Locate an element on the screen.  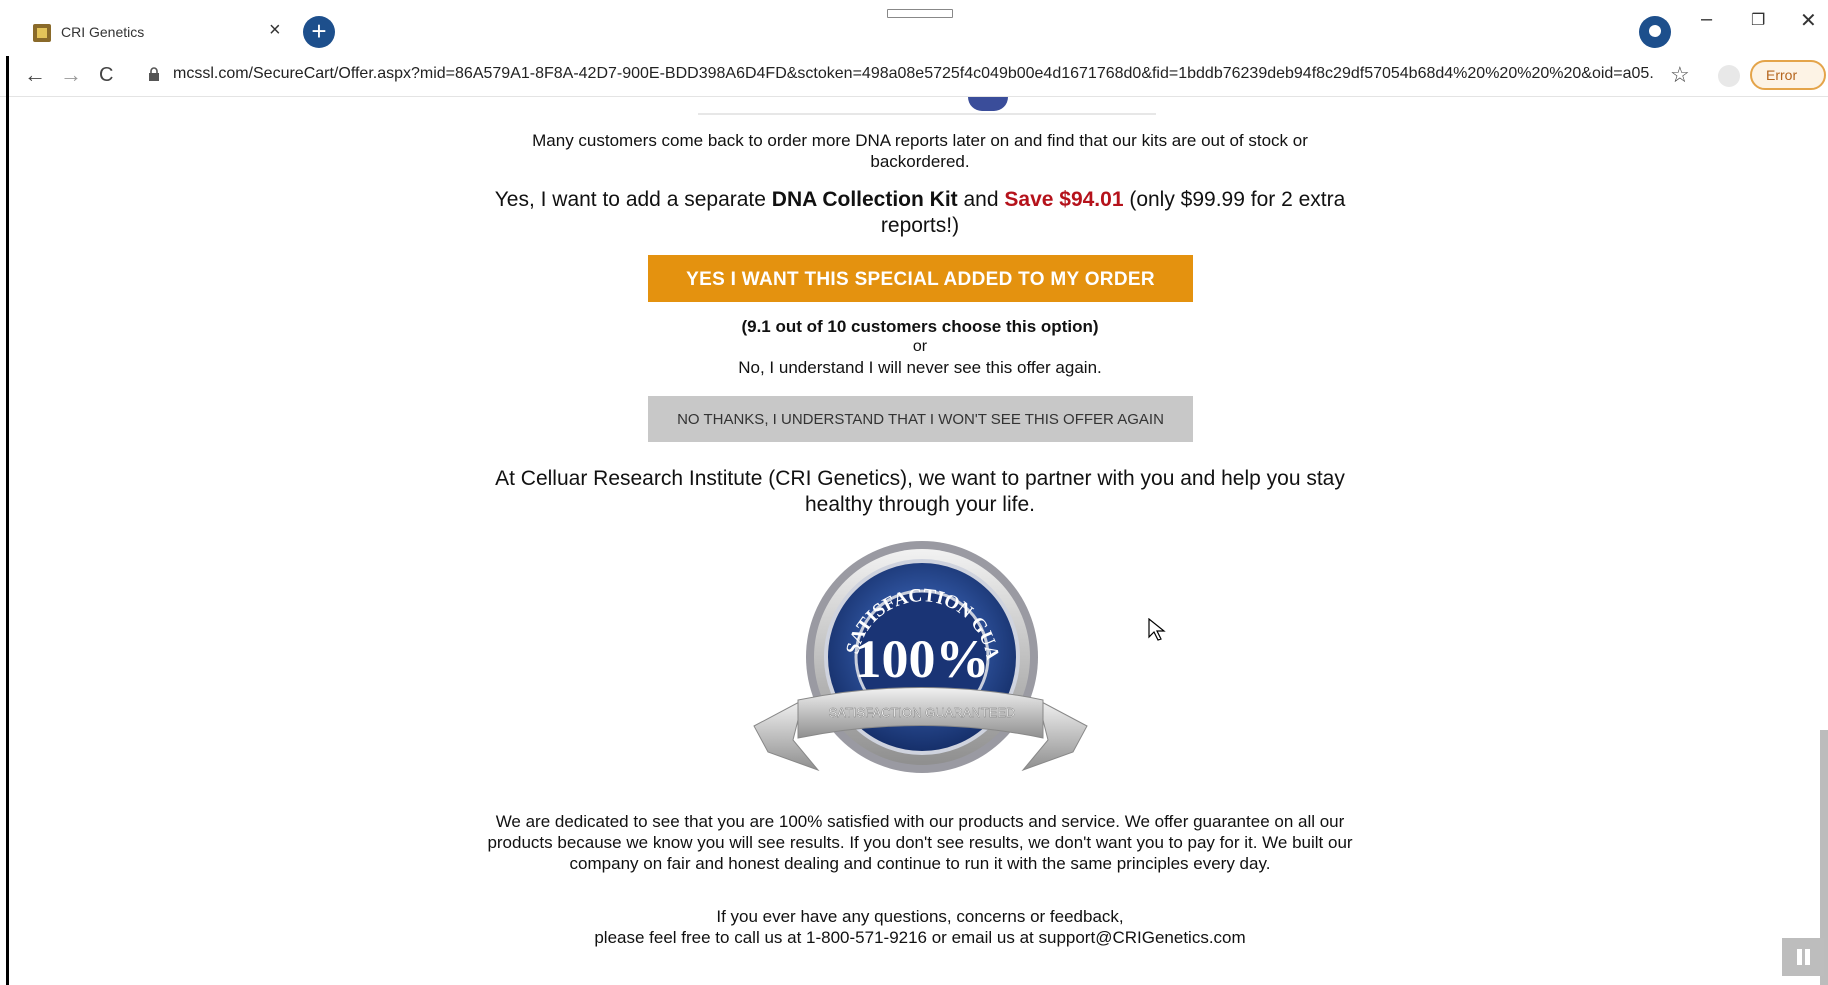
minimize-button: – is located at coordinates (1706, 19).